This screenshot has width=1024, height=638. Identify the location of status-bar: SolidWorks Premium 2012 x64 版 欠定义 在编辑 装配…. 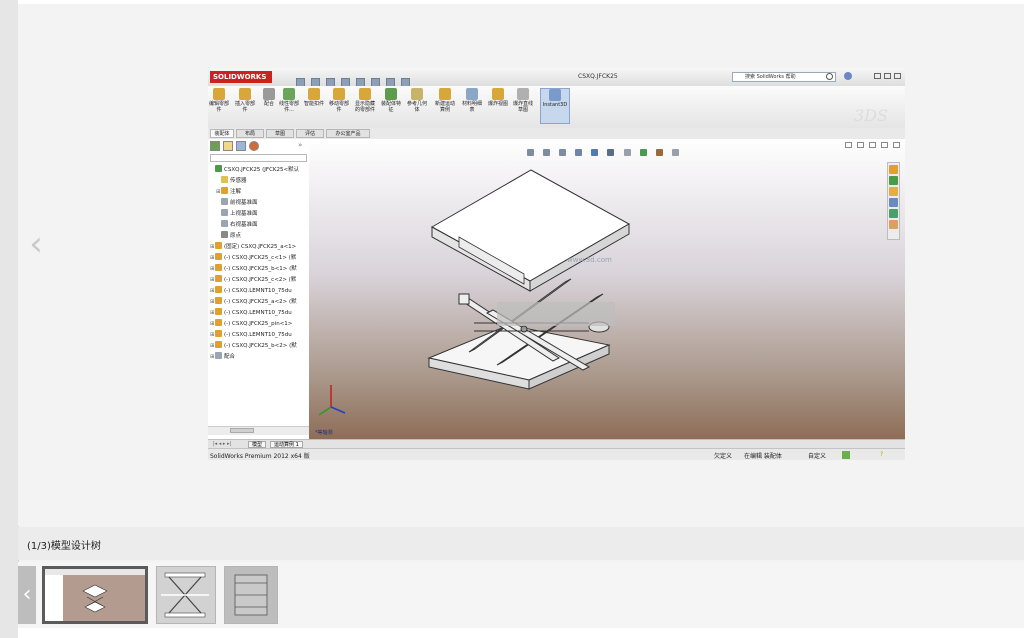
(556, 454).